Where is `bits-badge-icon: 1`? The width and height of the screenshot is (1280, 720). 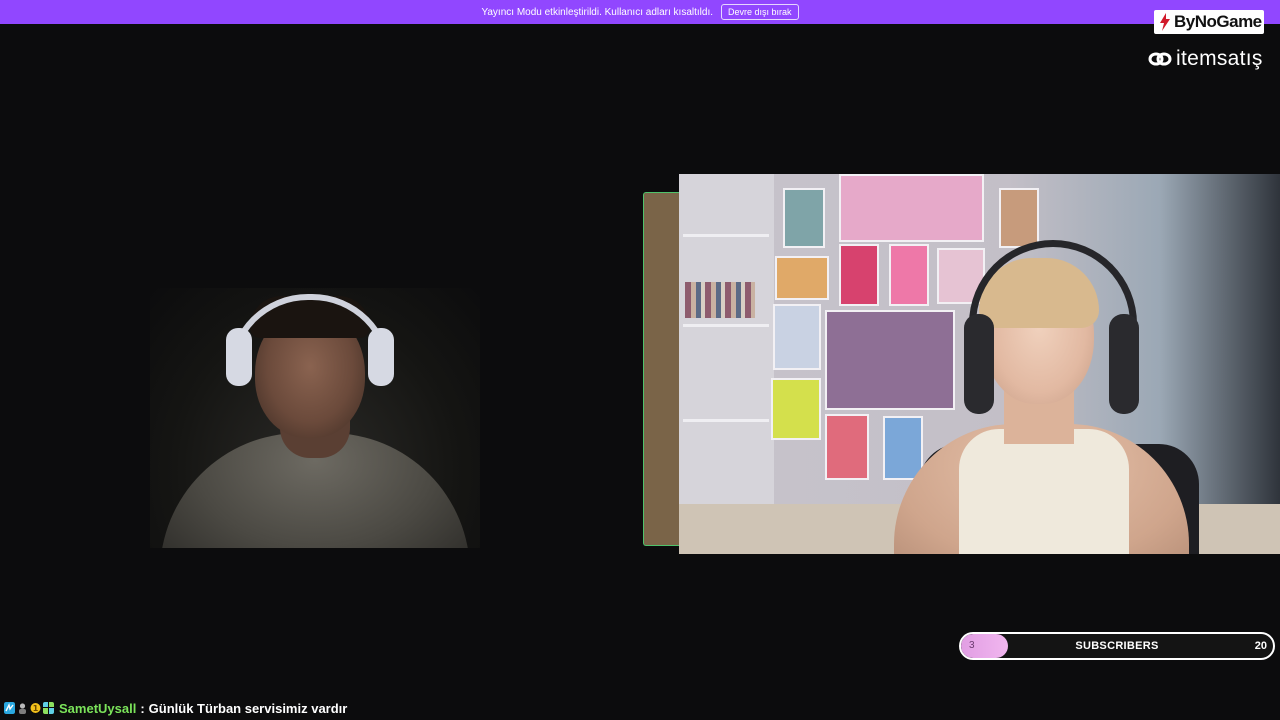
bits-badge-icon: 1 is located at coordinates (35, 708).